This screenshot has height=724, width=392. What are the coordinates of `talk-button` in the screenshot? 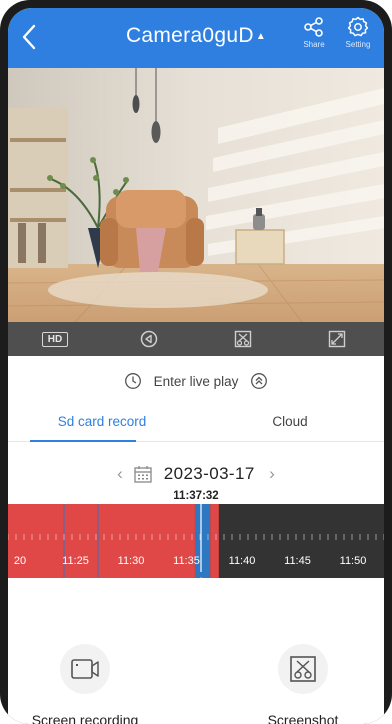 It's located at (149, 339).